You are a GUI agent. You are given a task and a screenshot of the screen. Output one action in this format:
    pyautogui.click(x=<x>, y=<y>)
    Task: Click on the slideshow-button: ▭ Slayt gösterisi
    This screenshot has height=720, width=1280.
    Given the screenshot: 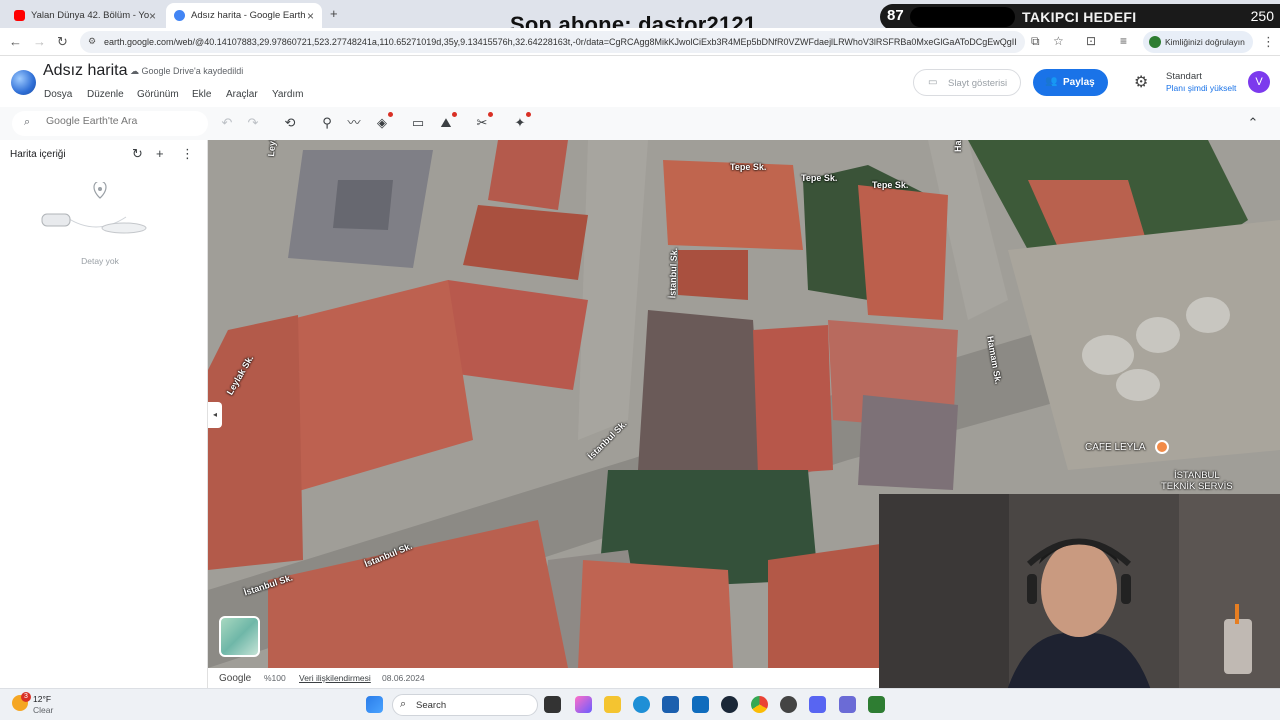 What is the action you would take?
    pyautogui.click(x=967, y=82)
    